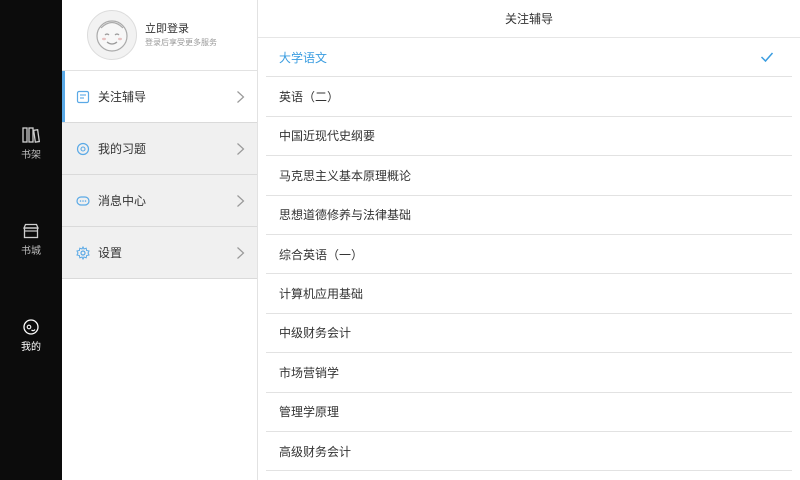 The image size is (800, 480). Describe the element at coordinates (31, 327) in the screenshot. I see `profile-icon` at that location.